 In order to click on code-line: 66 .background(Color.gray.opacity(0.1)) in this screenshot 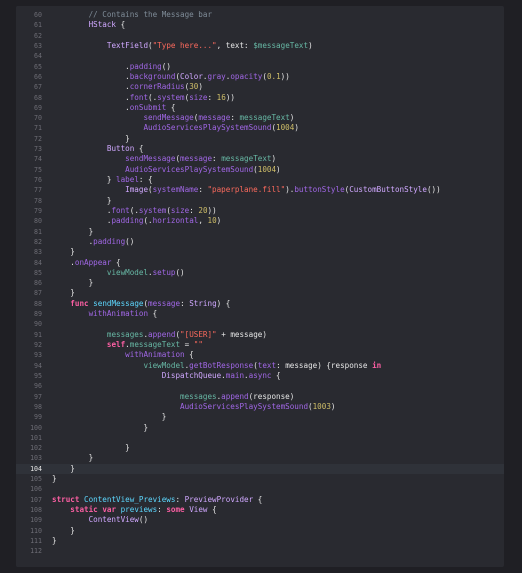, I will do `click(260, 77)`.